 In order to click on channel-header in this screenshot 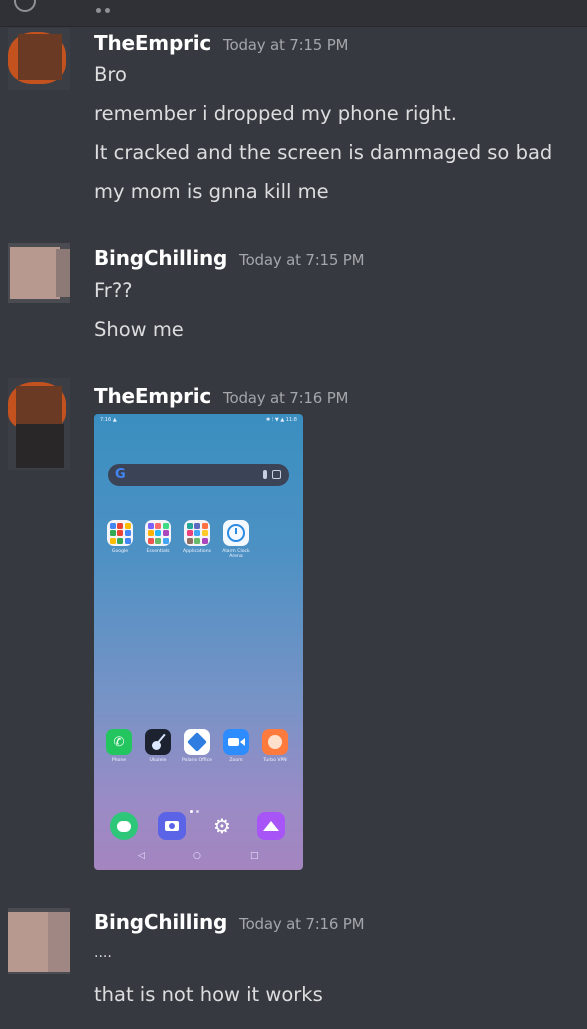, I will do `click(293, 13)`.